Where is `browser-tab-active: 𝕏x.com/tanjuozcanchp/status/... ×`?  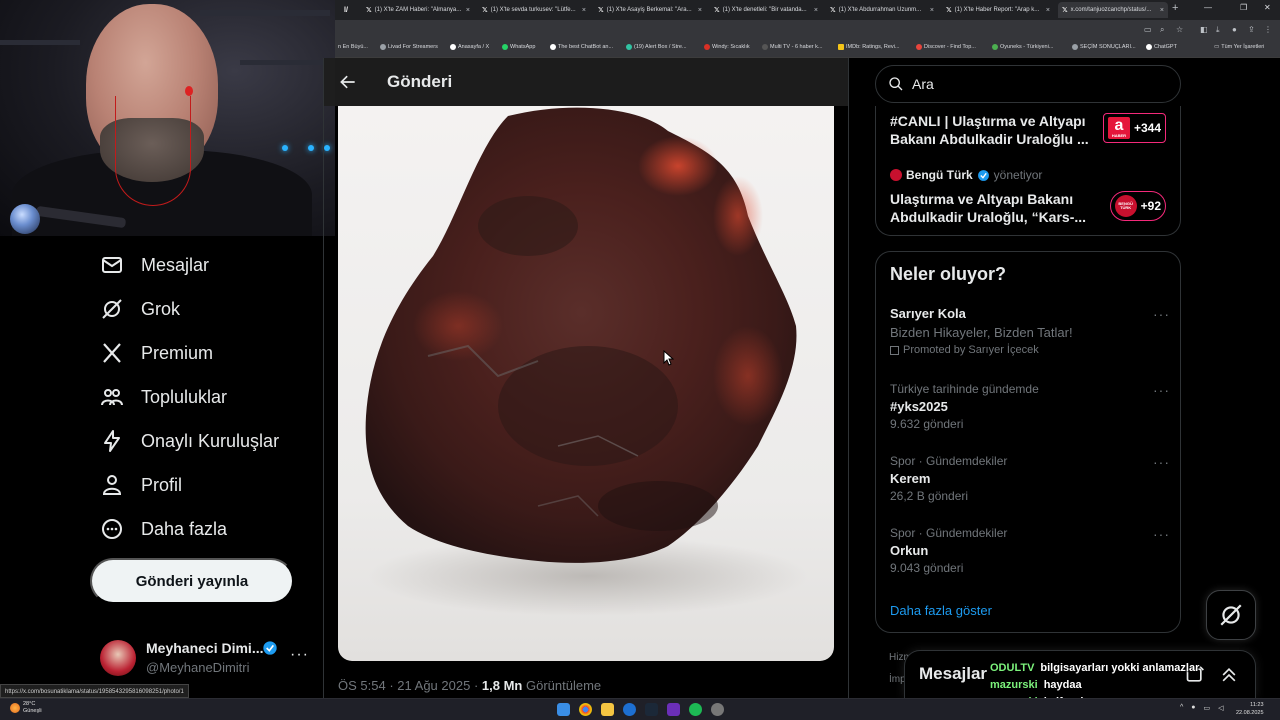 browser-tab-active: 𝕏x.com/tanjuozcanchp/status/... × is located at coordinates (1113, 10).